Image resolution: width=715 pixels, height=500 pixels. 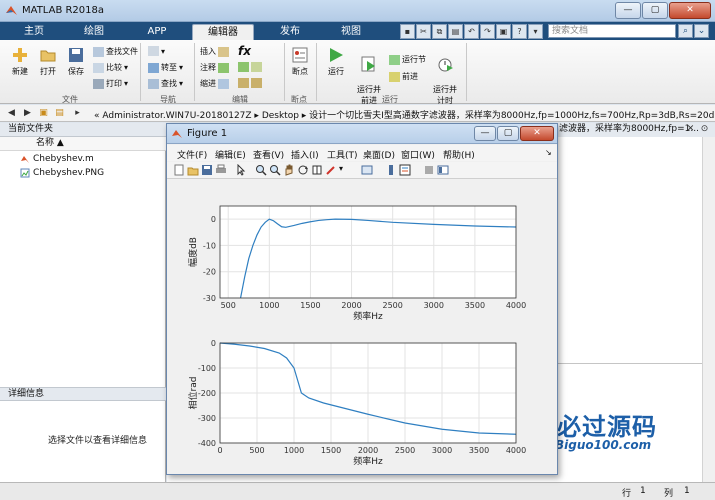 What do you see at coordinates (59, 113) in the screenshot?
I see `browse-folder-icon: ▤` at bounding box center [59, 113].